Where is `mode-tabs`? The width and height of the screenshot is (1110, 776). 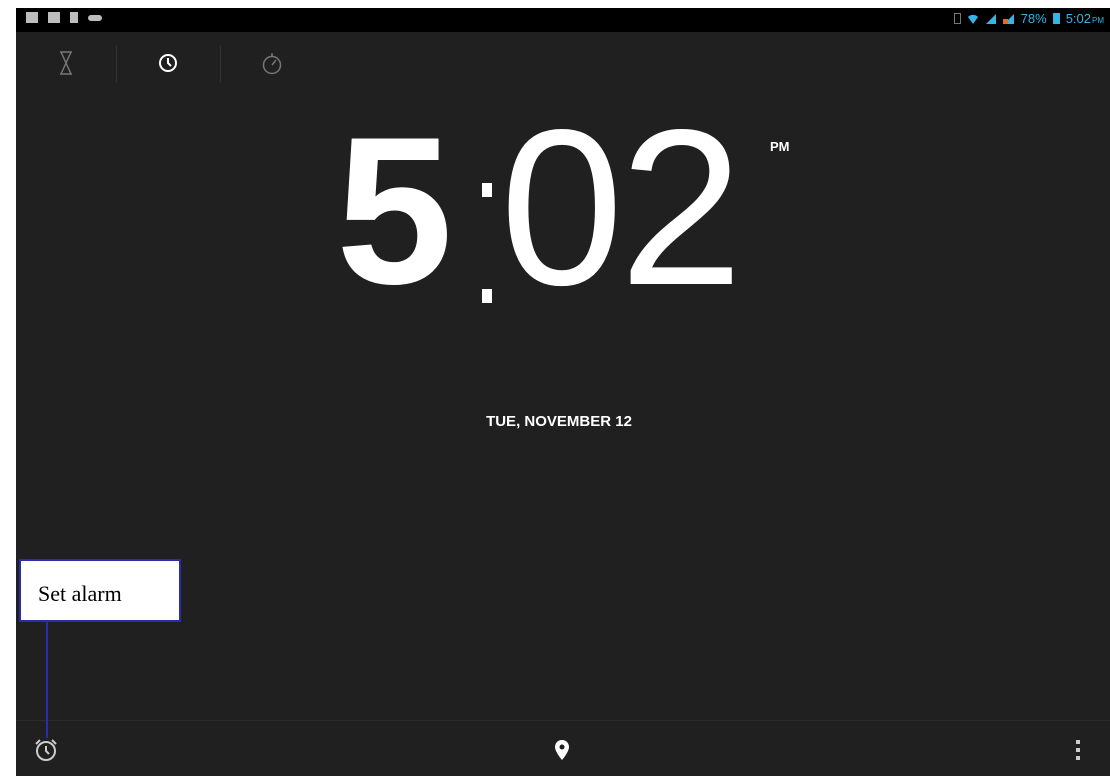 mode-tabs is located at coordinates (216, 63).